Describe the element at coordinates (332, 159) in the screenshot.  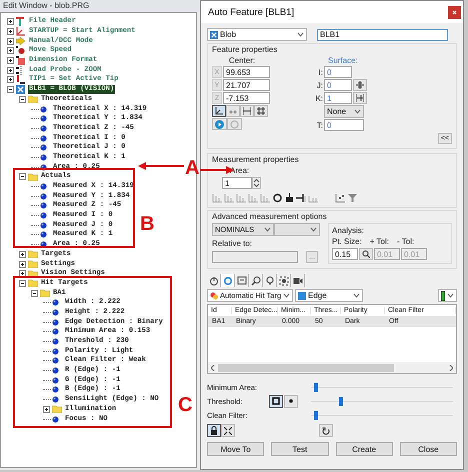
I see `group-legend: Measurement properties` at that location.